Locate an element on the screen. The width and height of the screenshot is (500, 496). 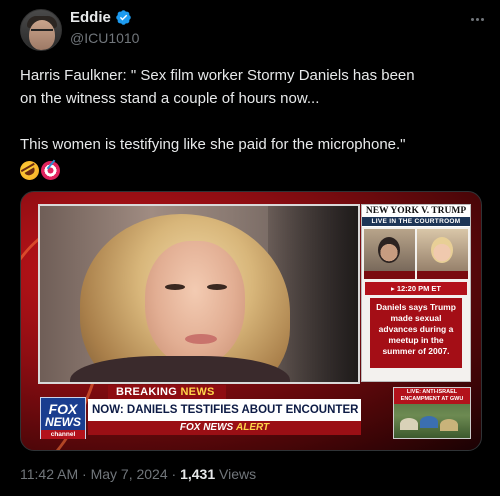
views-count: 1,431 is located at coordinates (198, 474).